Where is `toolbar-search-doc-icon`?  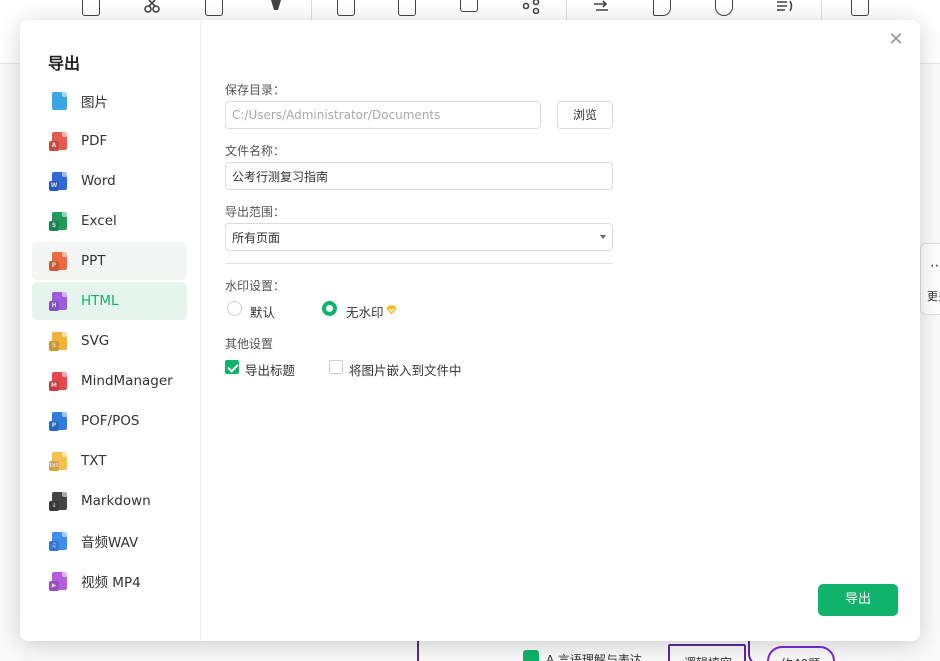 toolbar-search-doc-icon is located at coordinates (860, 8).